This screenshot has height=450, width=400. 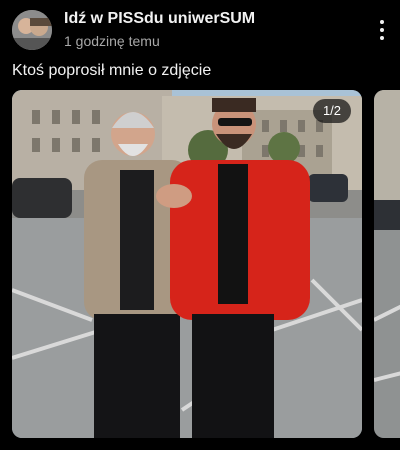 I want to click on image-counter-badge: 1/2, so click(x=332, y=111).